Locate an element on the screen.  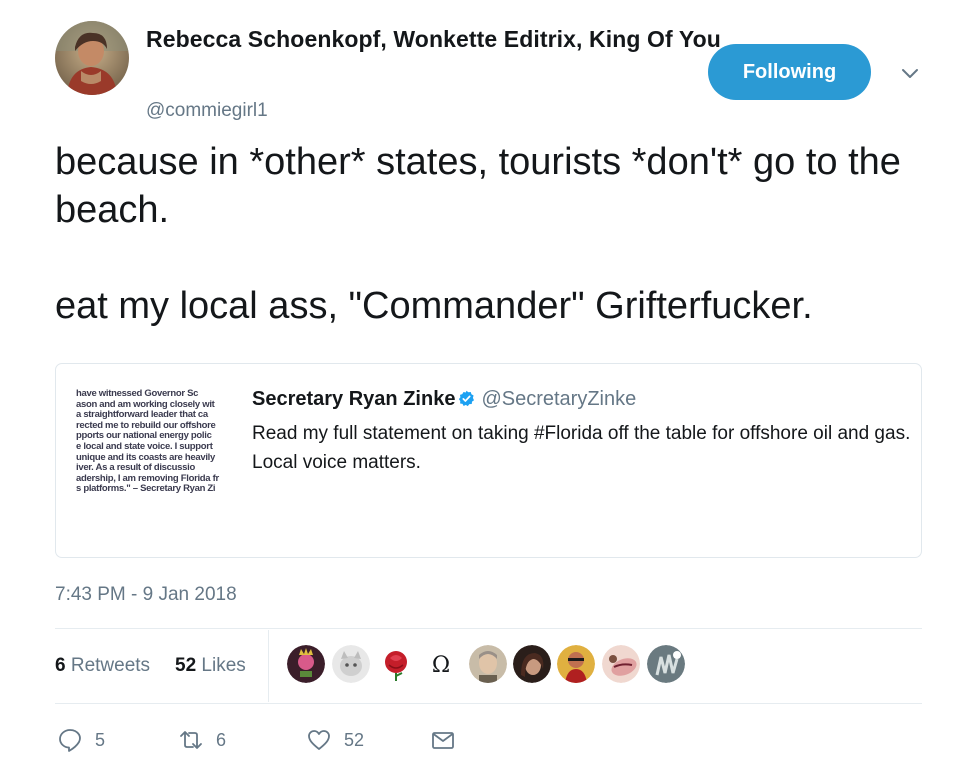
likes-stat: 52 Likes is located at coordinates (210, 666).